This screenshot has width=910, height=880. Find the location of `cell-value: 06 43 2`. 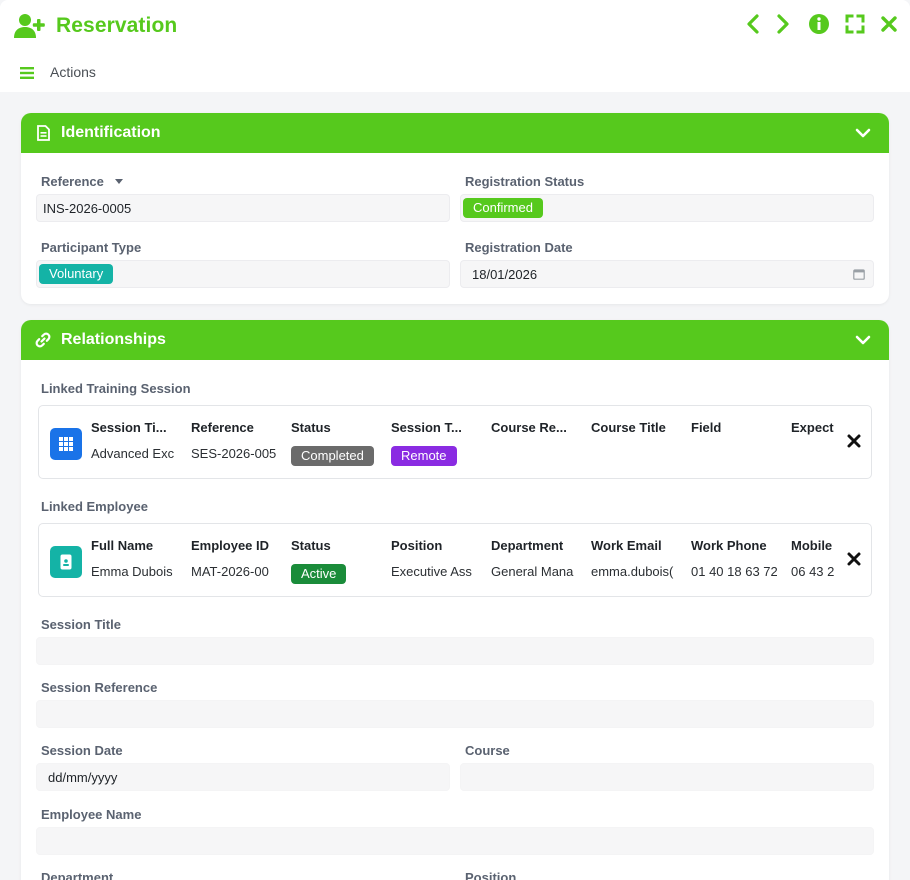

cell-value: 06 43 2 is located at coordinates (813, 571).